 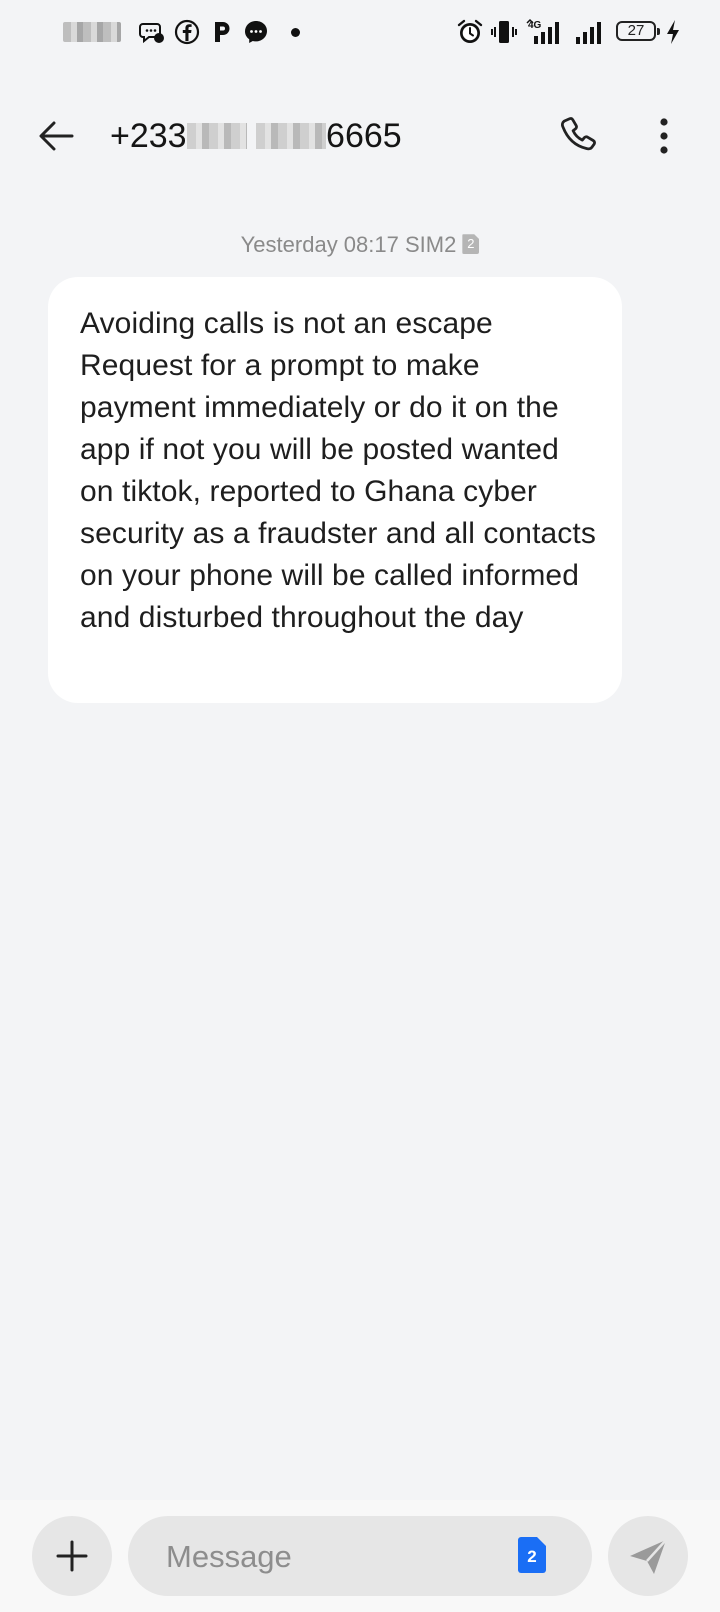 What do you see at coordinates (364, 136) in the screenshot?
I see `contact-number-suffix: 6665` at bounding box center [364, 136].